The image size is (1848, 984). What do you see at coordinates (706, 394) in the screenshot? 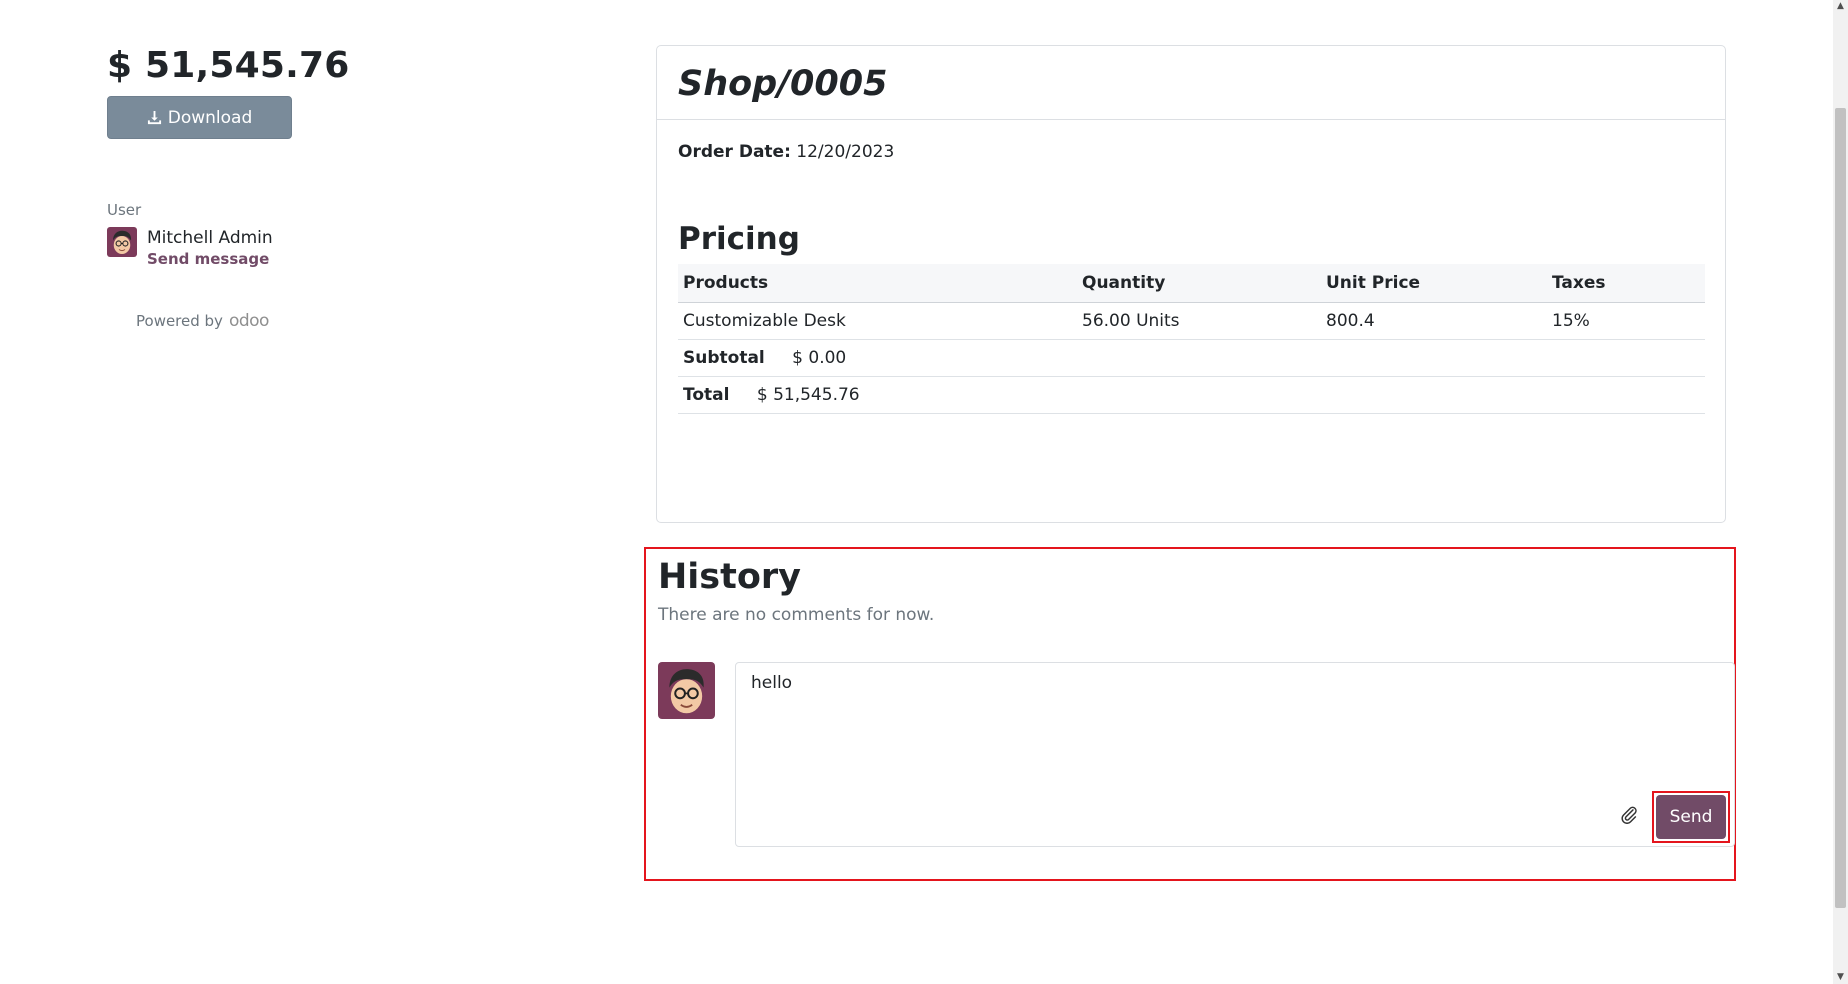
I see `total-label: Total` at bounding box center [706, 394].